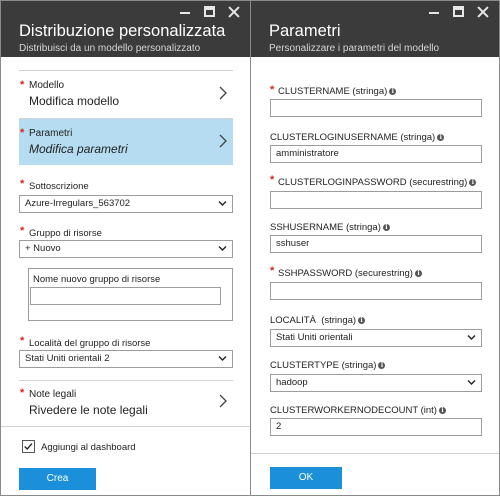 The width and height of the screenshot is (500, 496). What do you see at coordinates (305, 31) in the screenshot?
I see `blade-title: Parametri` at bounding box center [305, 31].